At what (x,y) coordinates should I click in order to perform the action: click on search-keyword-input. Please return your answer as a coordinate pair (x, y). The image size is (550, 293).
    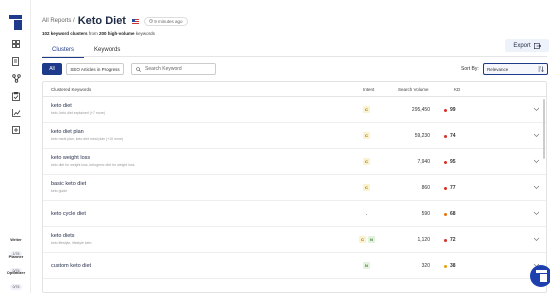
    Looking at the image, I should click on (180, 69).